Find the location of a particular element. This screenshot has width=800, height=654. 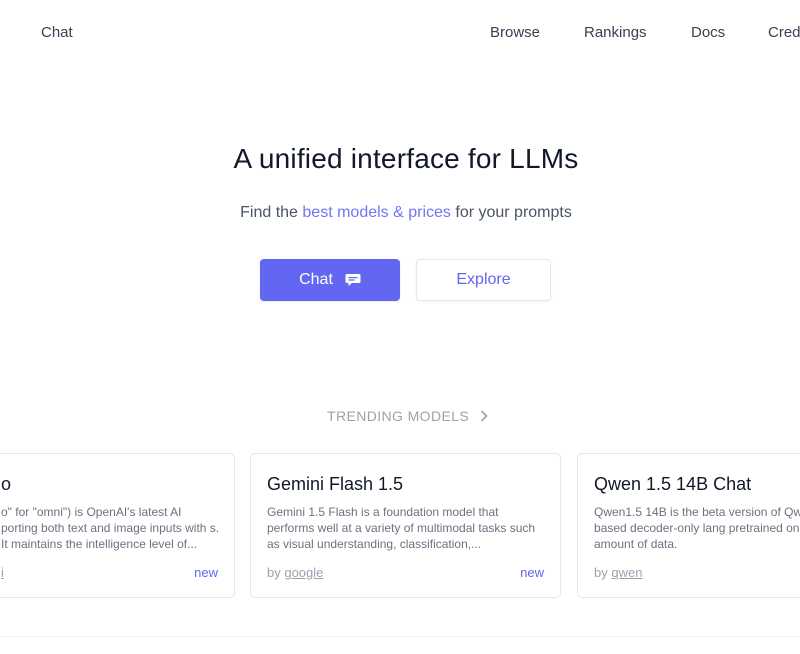

chat-button-label: Chat is located at coordinates (316, 279).